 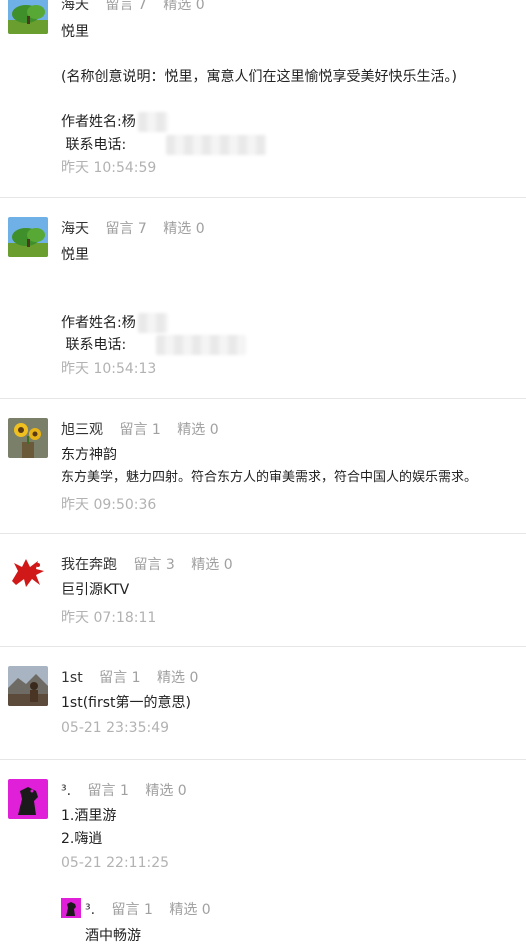 I want to click on comment-item: 我在奔跑 留言 3 精选 0 巨引源KTV 昨天 07:18:11, so click(x=263, y=590).